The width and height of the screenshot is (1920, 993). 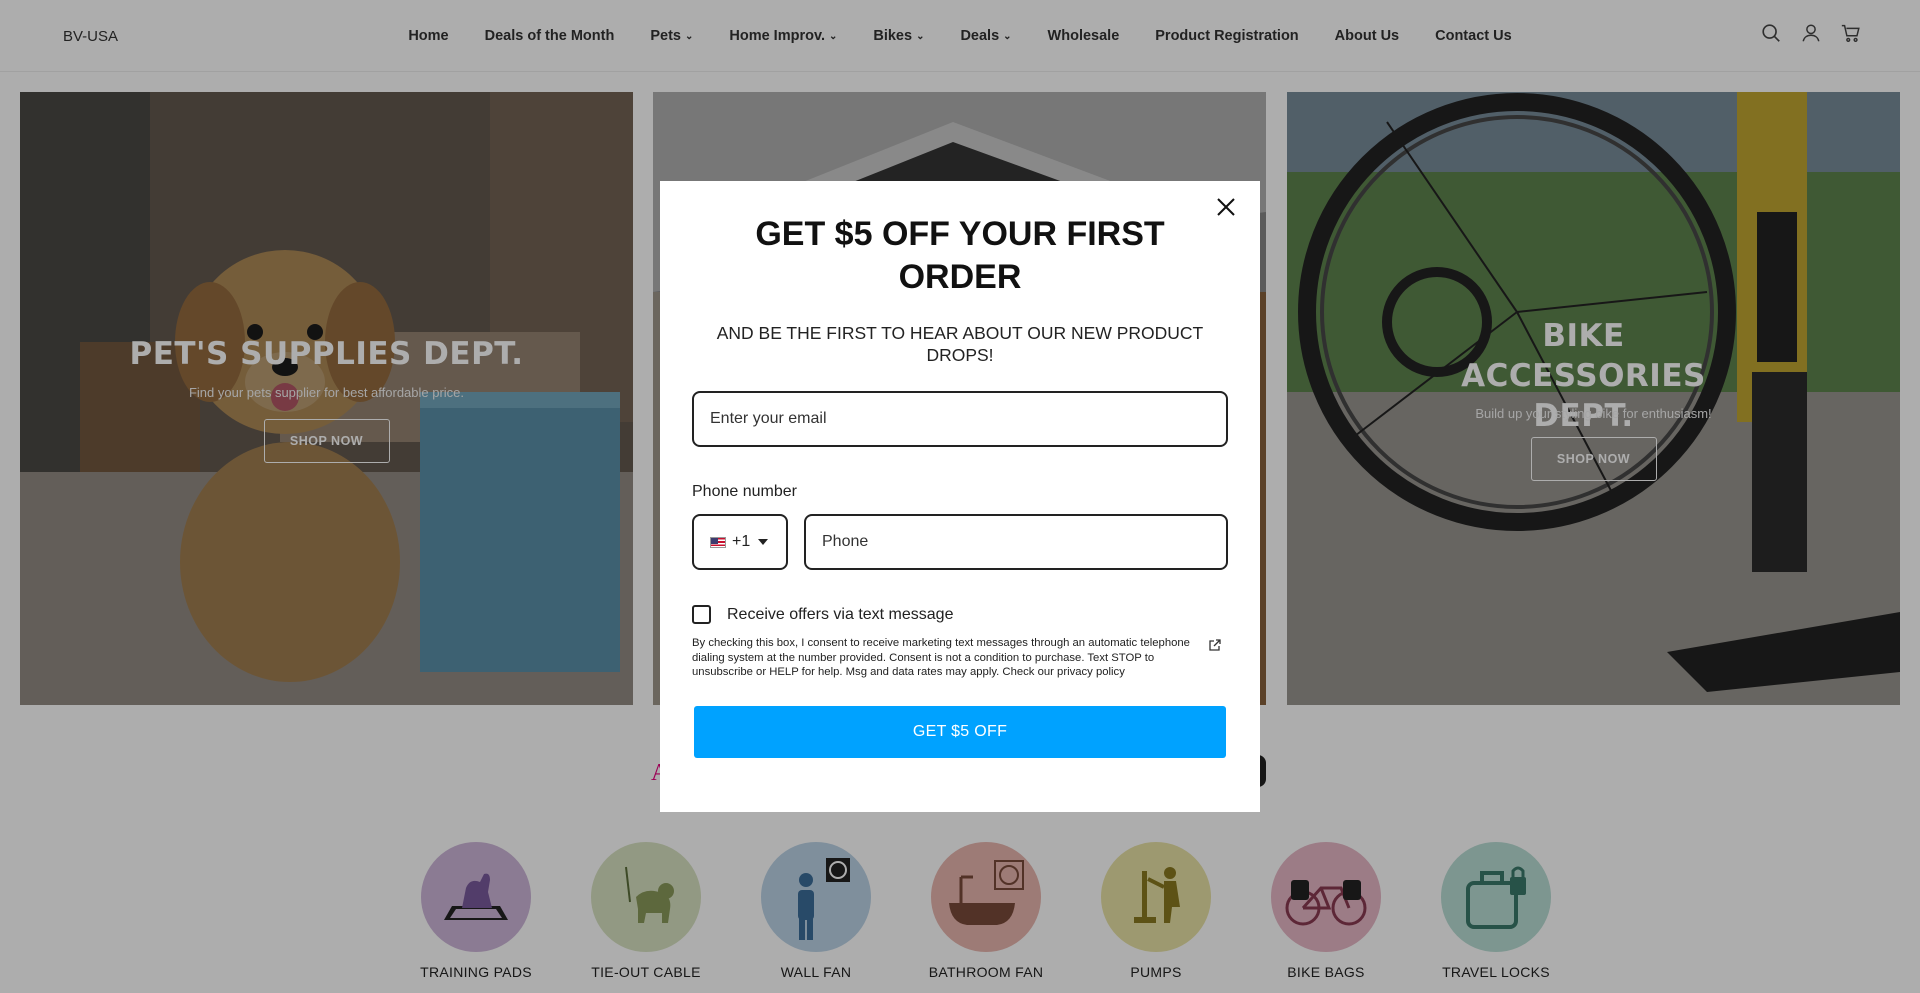 I want to click on us-flag-icon, so click(x=718, y=542).